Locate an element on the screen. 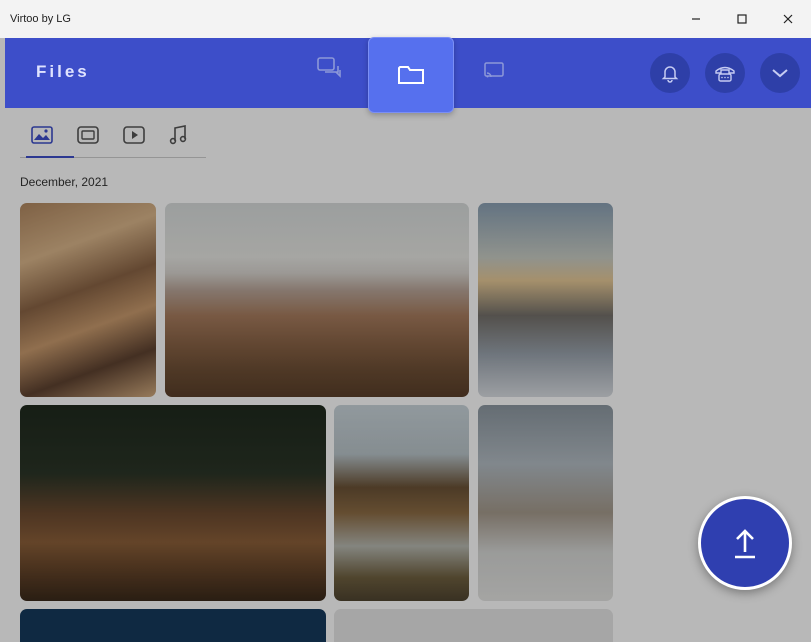  close-icon is located at coordinates (788, 19).